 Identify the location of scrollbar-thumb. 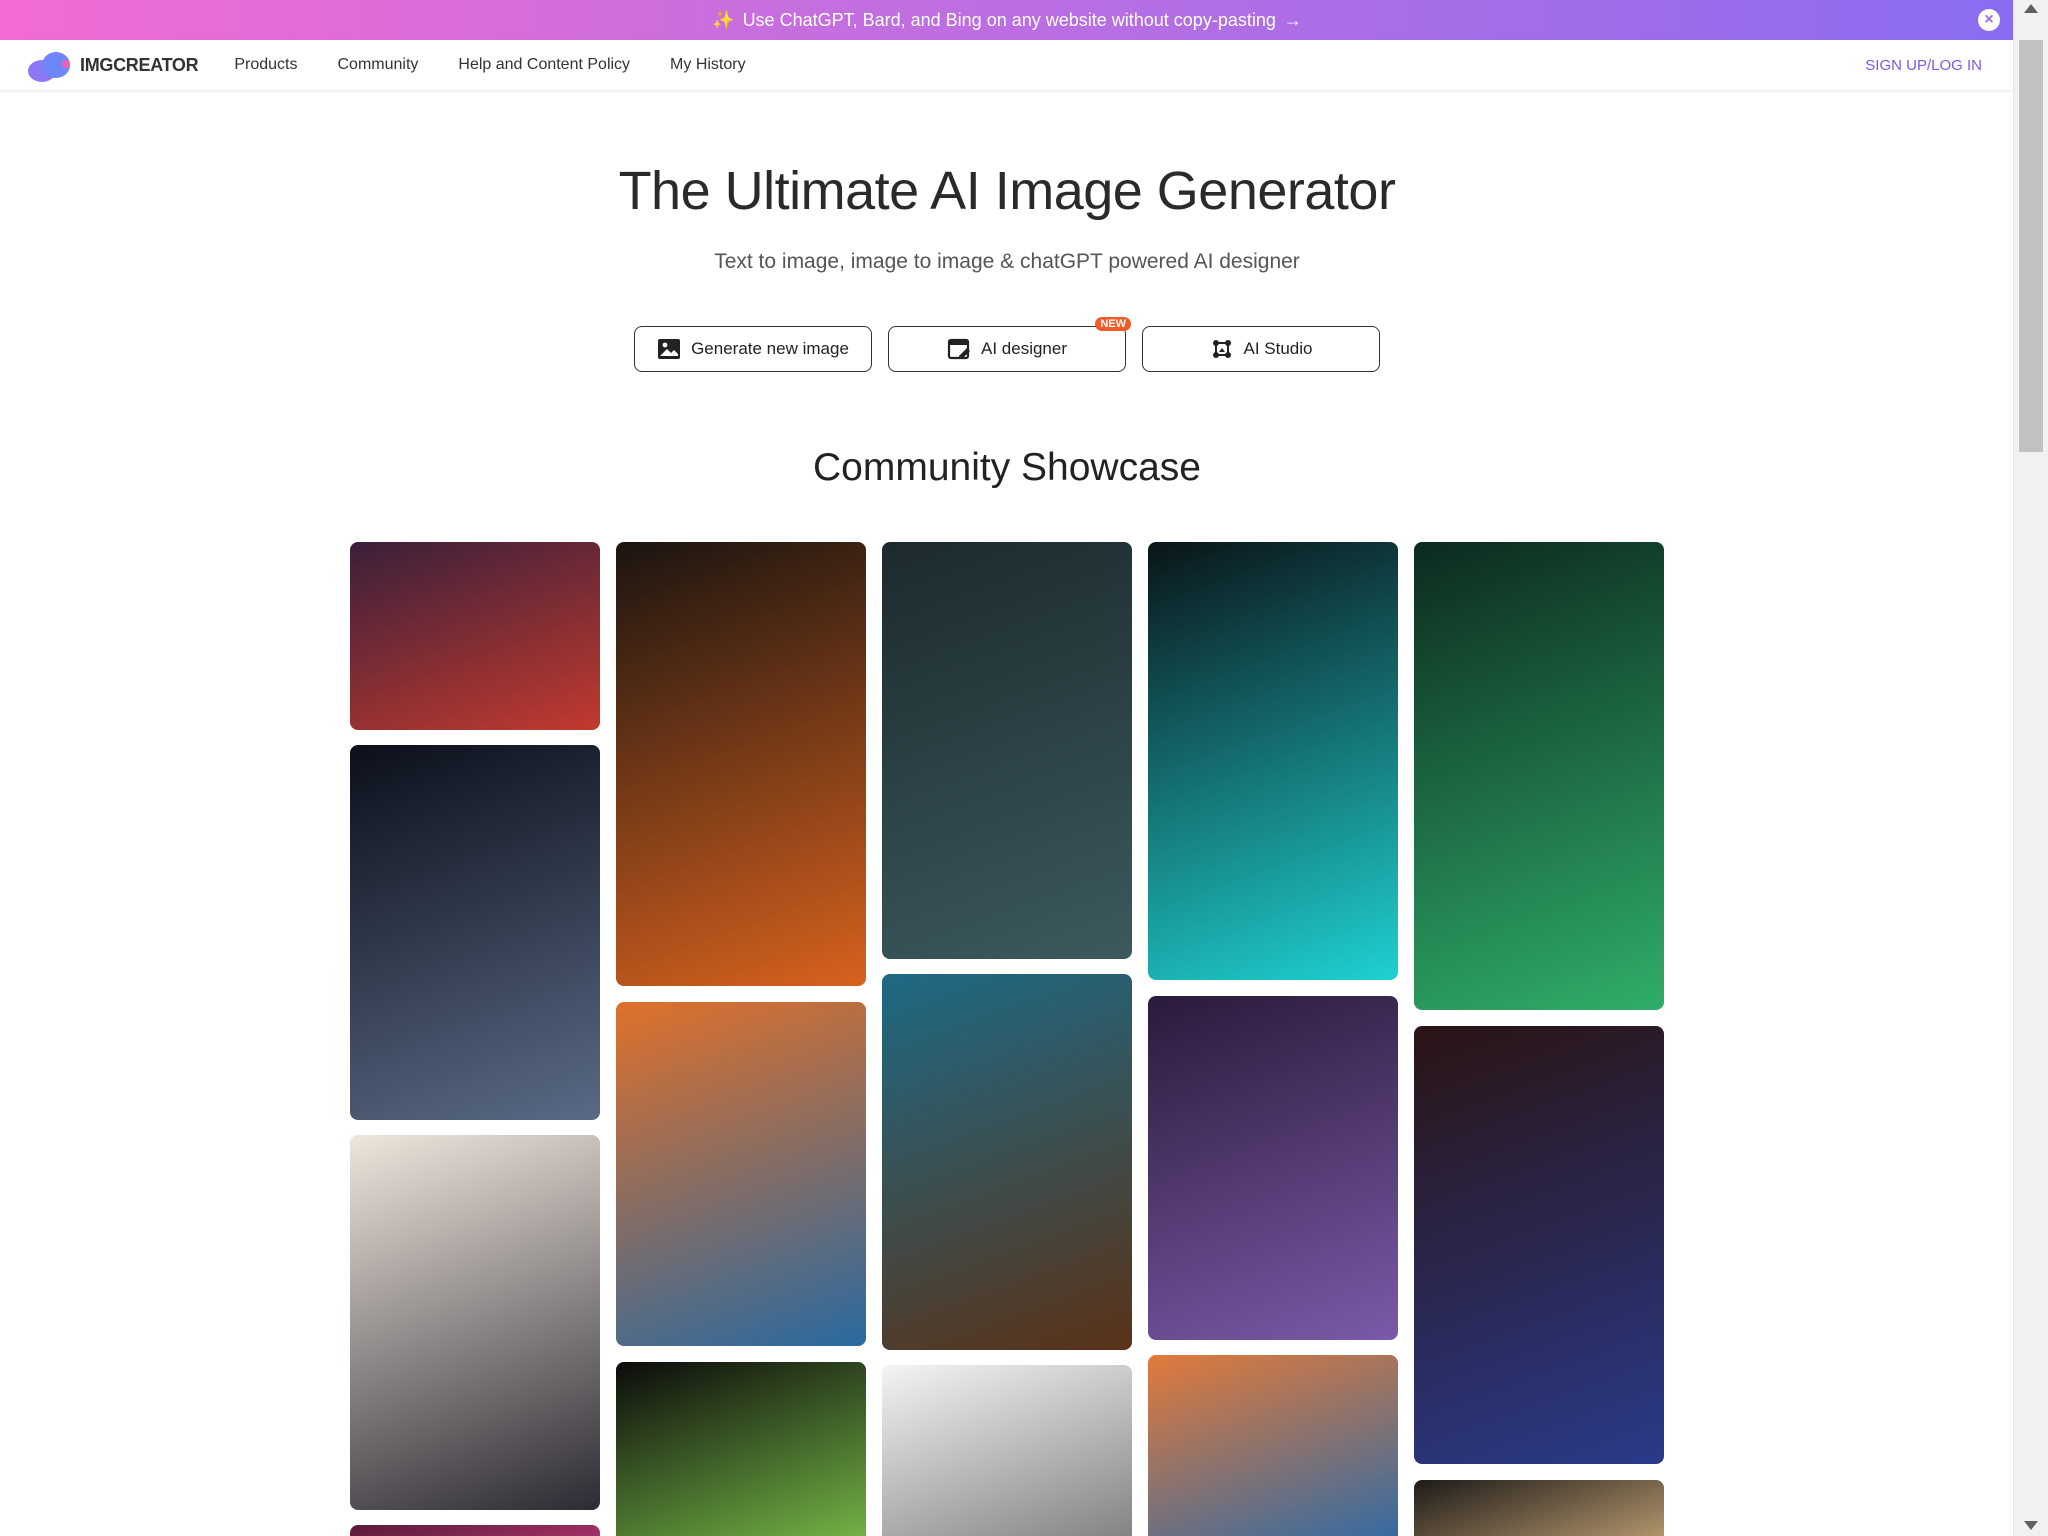
(2031, 246).